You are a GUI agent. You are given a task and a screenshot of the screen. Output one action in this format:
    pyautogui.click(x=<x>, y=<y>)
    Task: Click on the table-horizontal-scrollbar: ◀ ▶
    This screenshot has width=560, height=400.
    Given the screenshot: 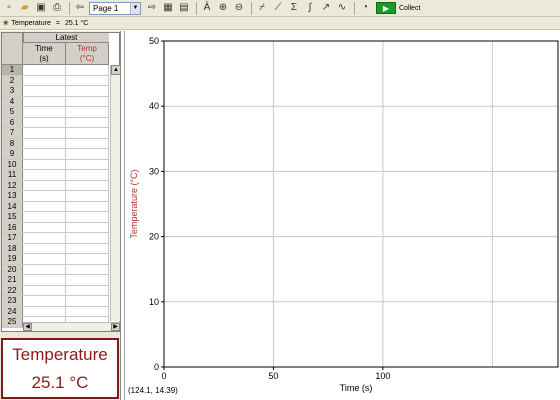 What is the action you would take?
    pyautogui.click(x=71, y=326)
    